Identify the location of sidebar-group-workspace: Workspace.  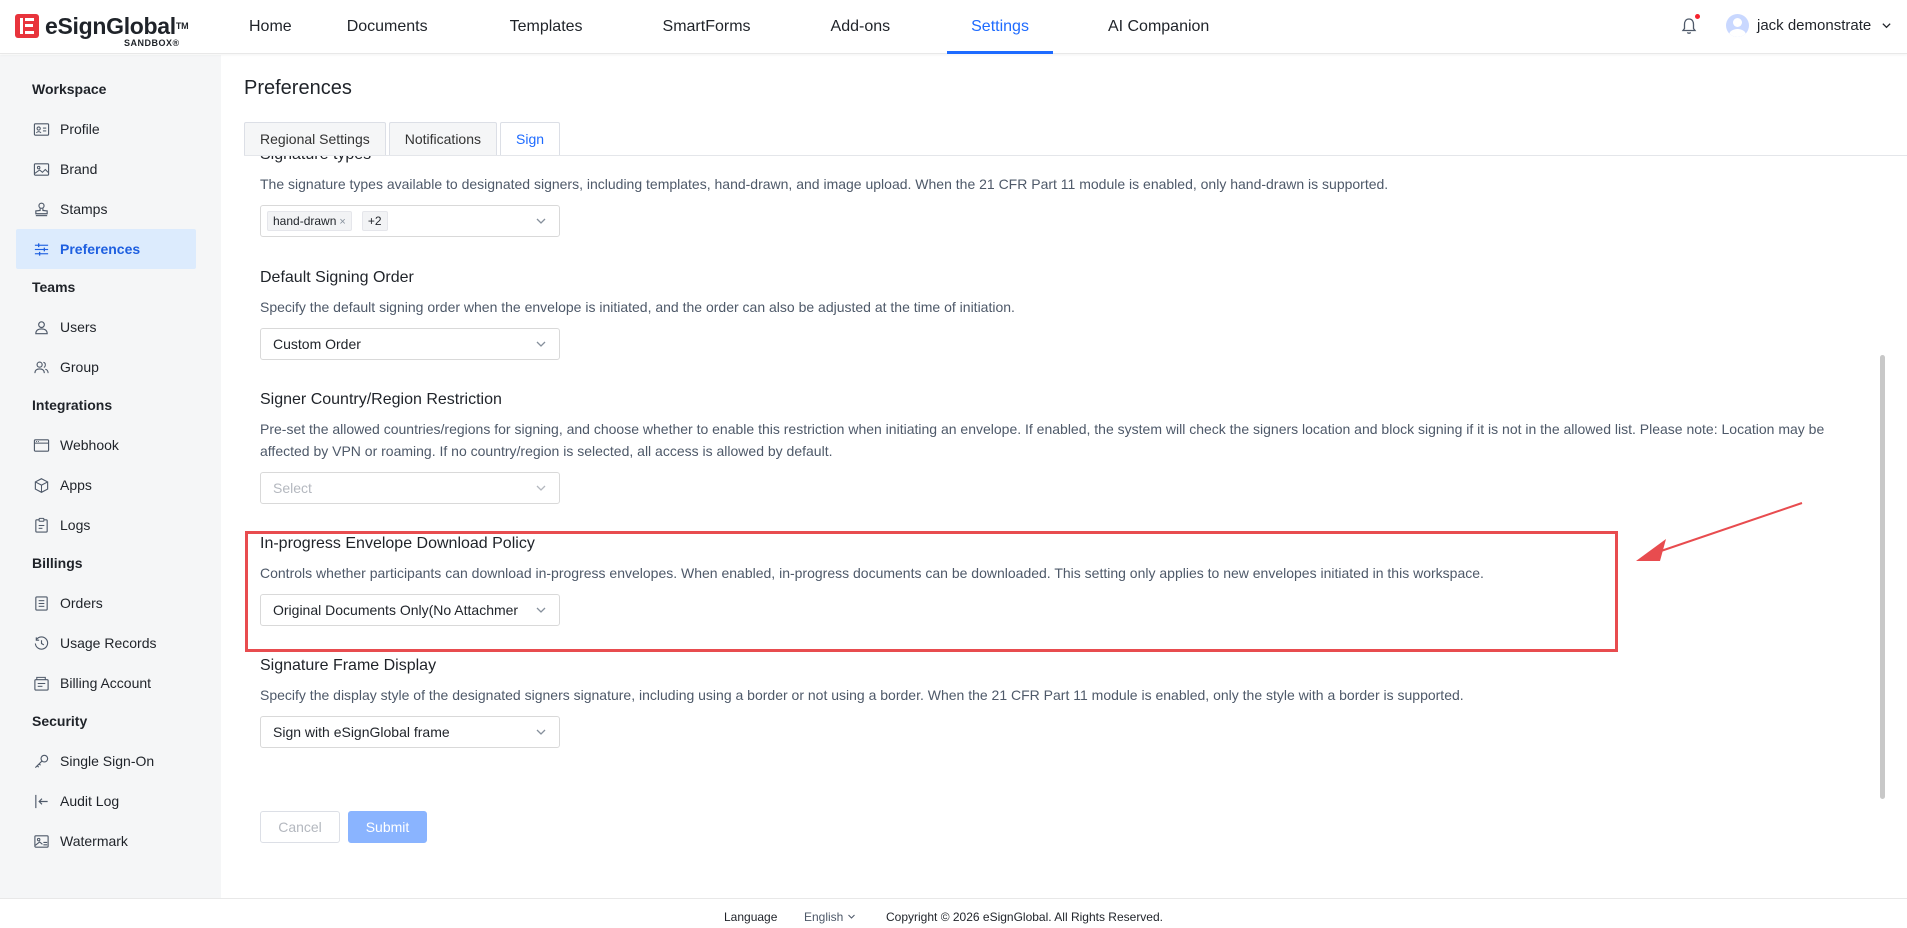
(69, 89).